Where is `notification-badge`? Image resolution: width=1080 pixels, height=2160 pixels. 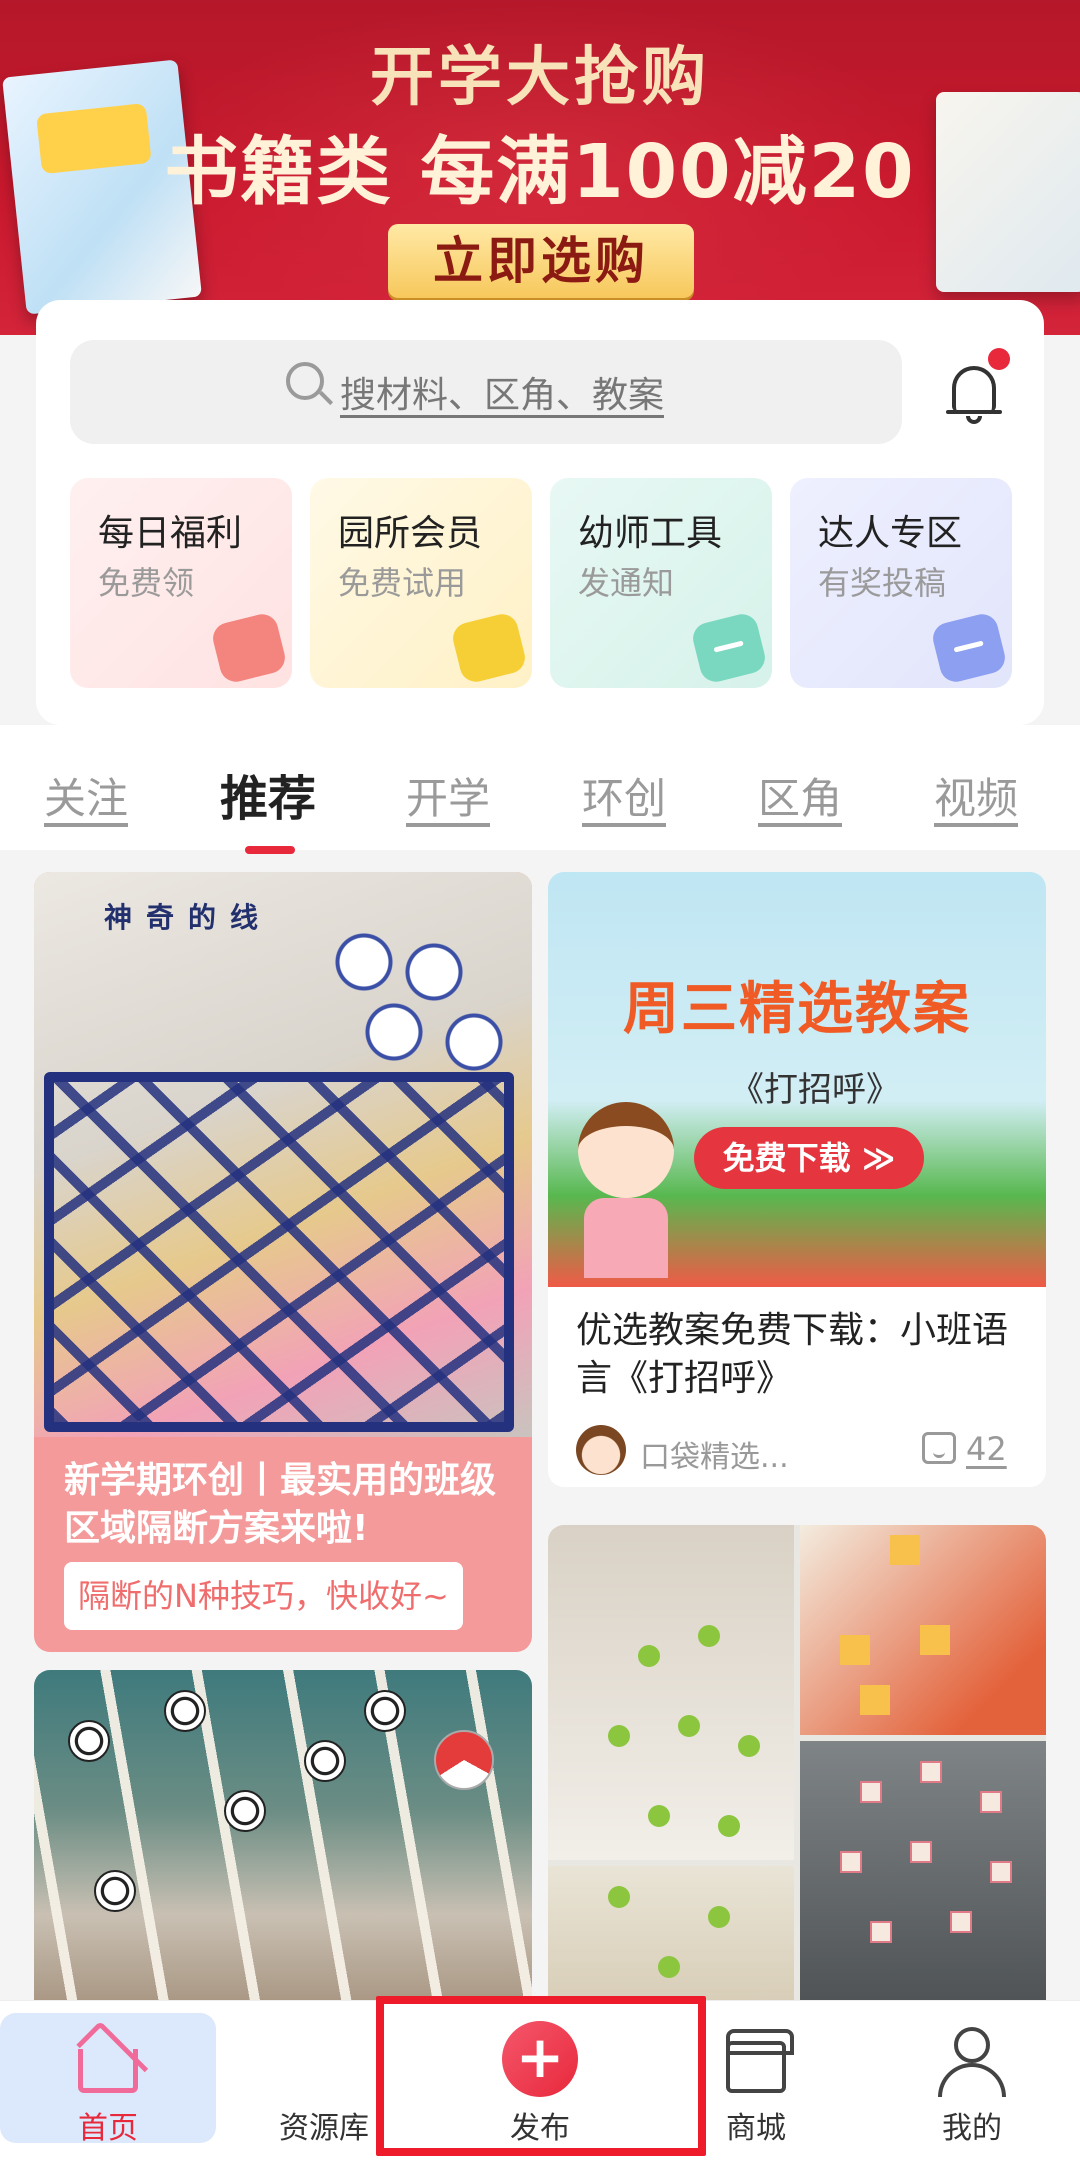 notification-badge is located at coordinates (999, 359).